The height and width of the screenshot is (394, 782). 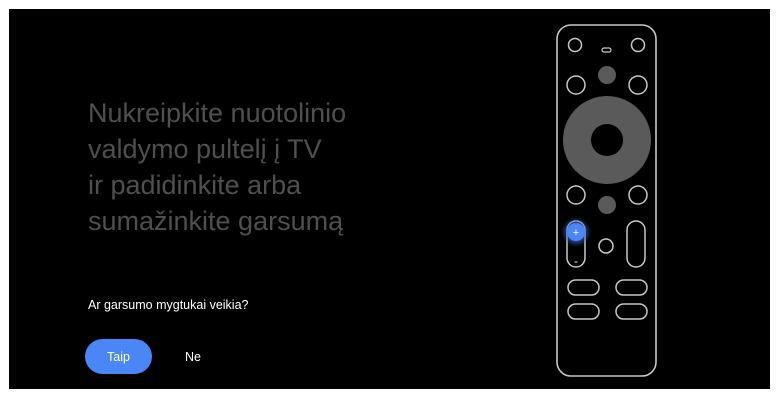 What do you see at coordinates (575, 45) in the screenshot?
I see `power-button` at bounding box center [575, 45].